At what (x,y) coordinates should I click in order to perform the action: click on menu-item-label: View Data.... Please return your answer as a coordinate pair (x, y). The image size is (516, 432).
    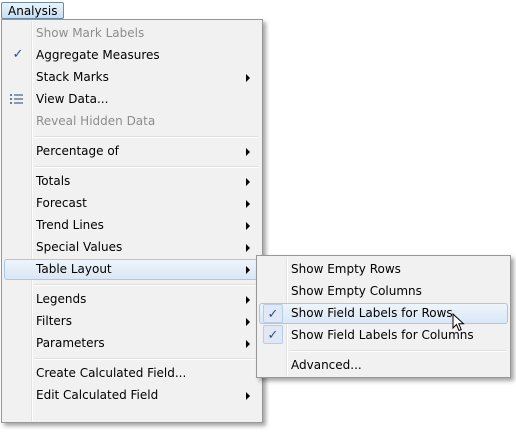
    Looking at the image, I should click on (72, 99).